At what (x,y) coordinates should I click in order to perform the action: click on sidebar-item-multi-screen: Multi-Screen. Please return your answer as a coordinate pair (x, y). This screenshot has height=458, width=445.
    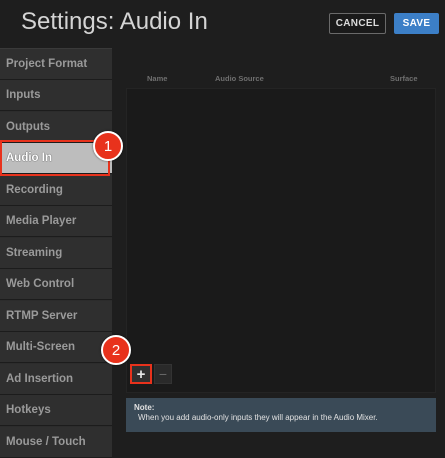
    Looking at the image, I should click on (56, 347).